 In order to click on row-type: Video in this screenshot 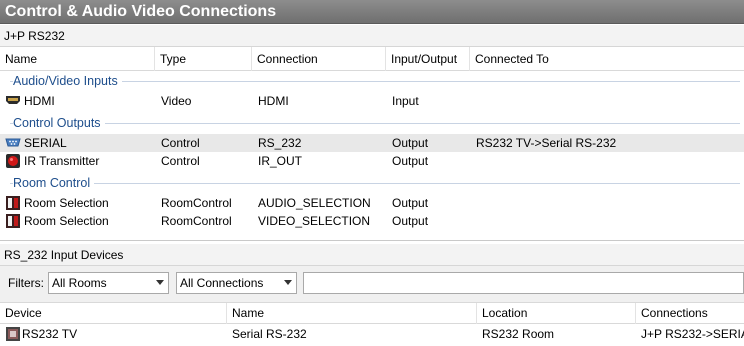, I will do `click(176, 101)`.